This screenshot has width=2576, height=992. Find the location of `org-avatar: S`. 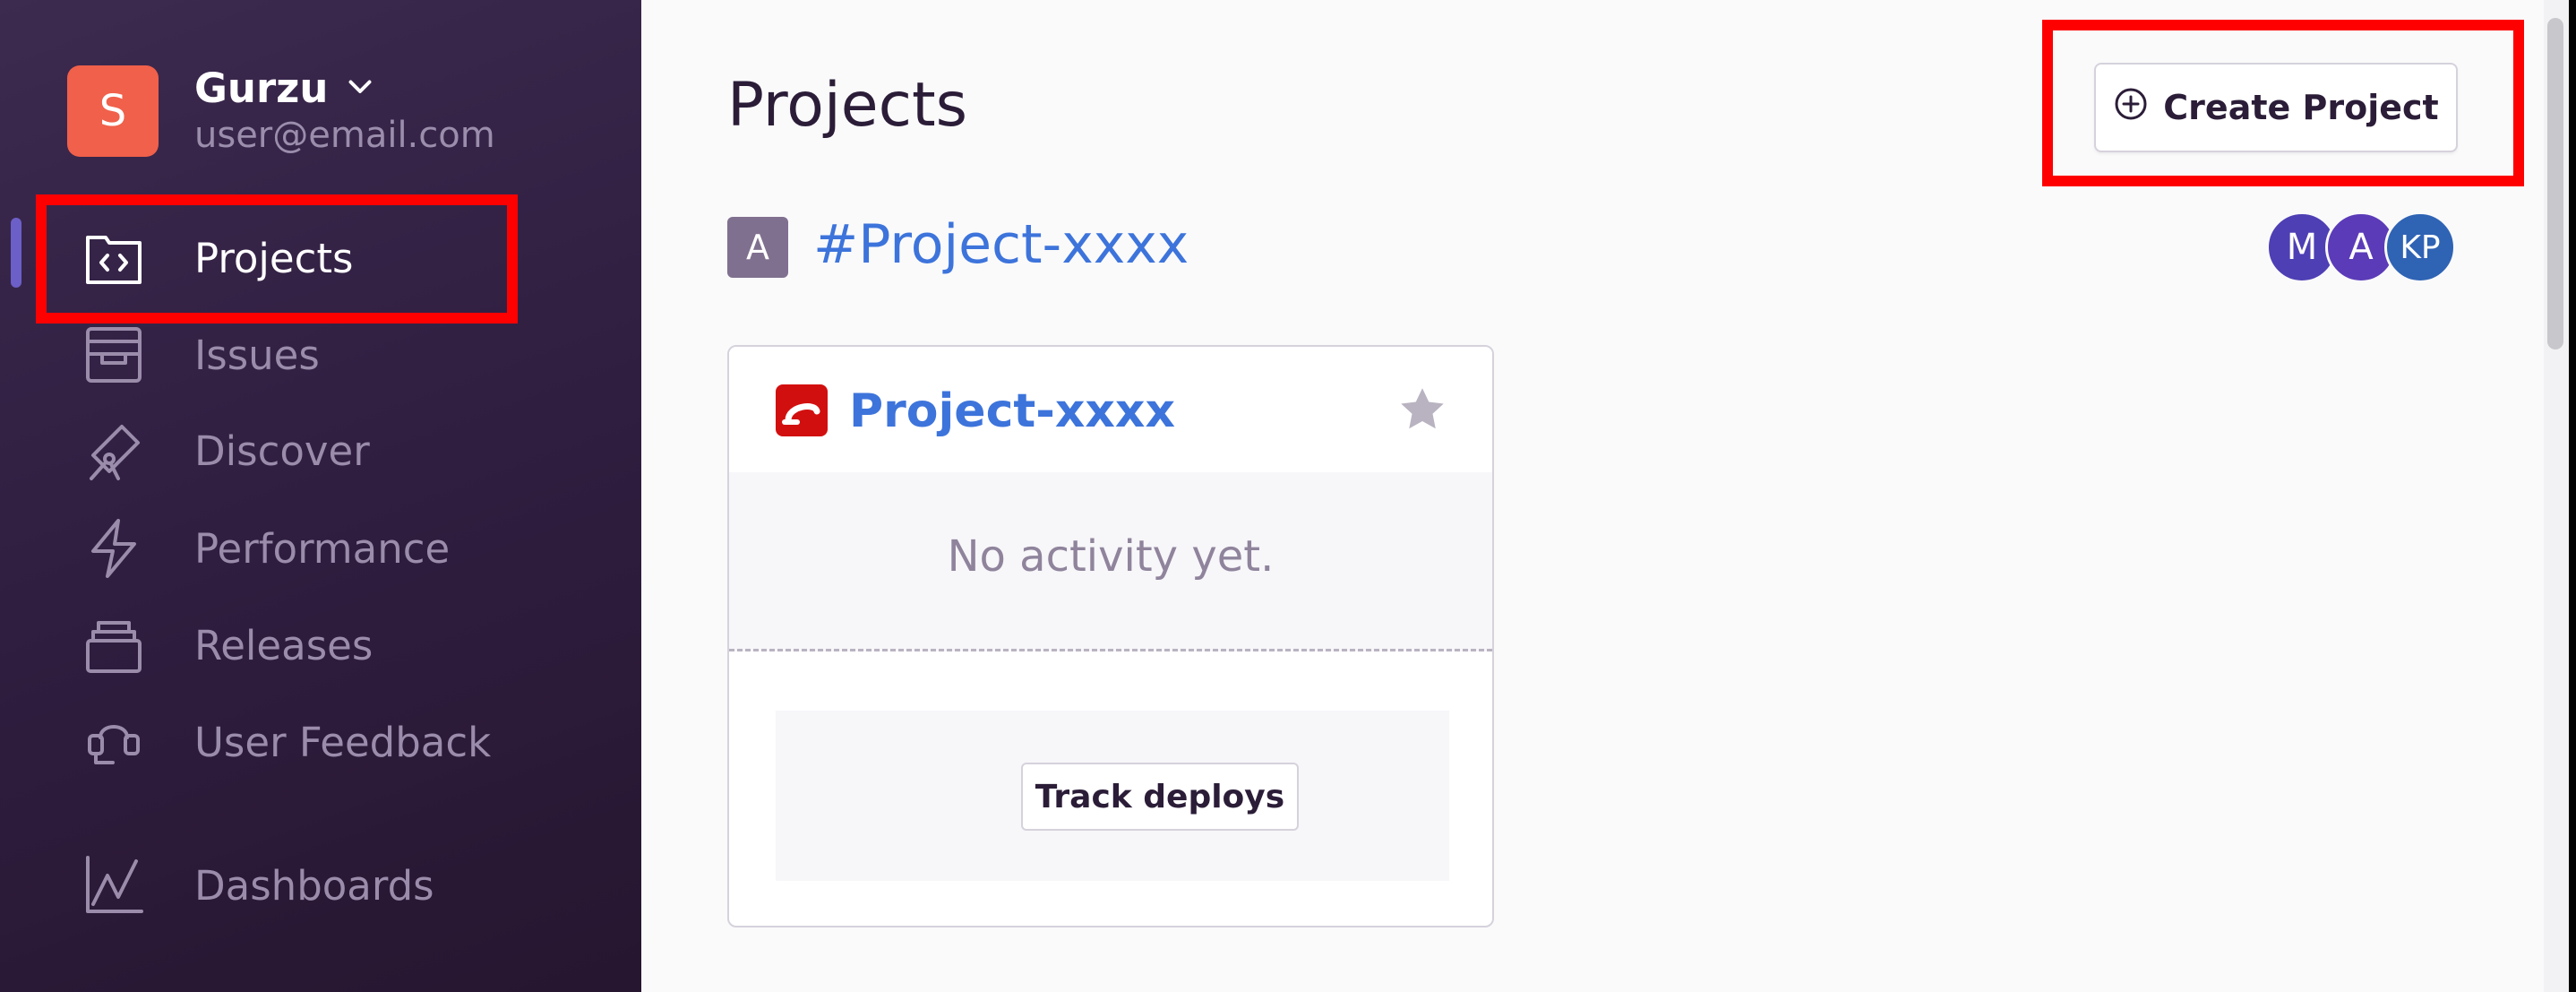

org-avatar: S is located at coordinates (113, 111).